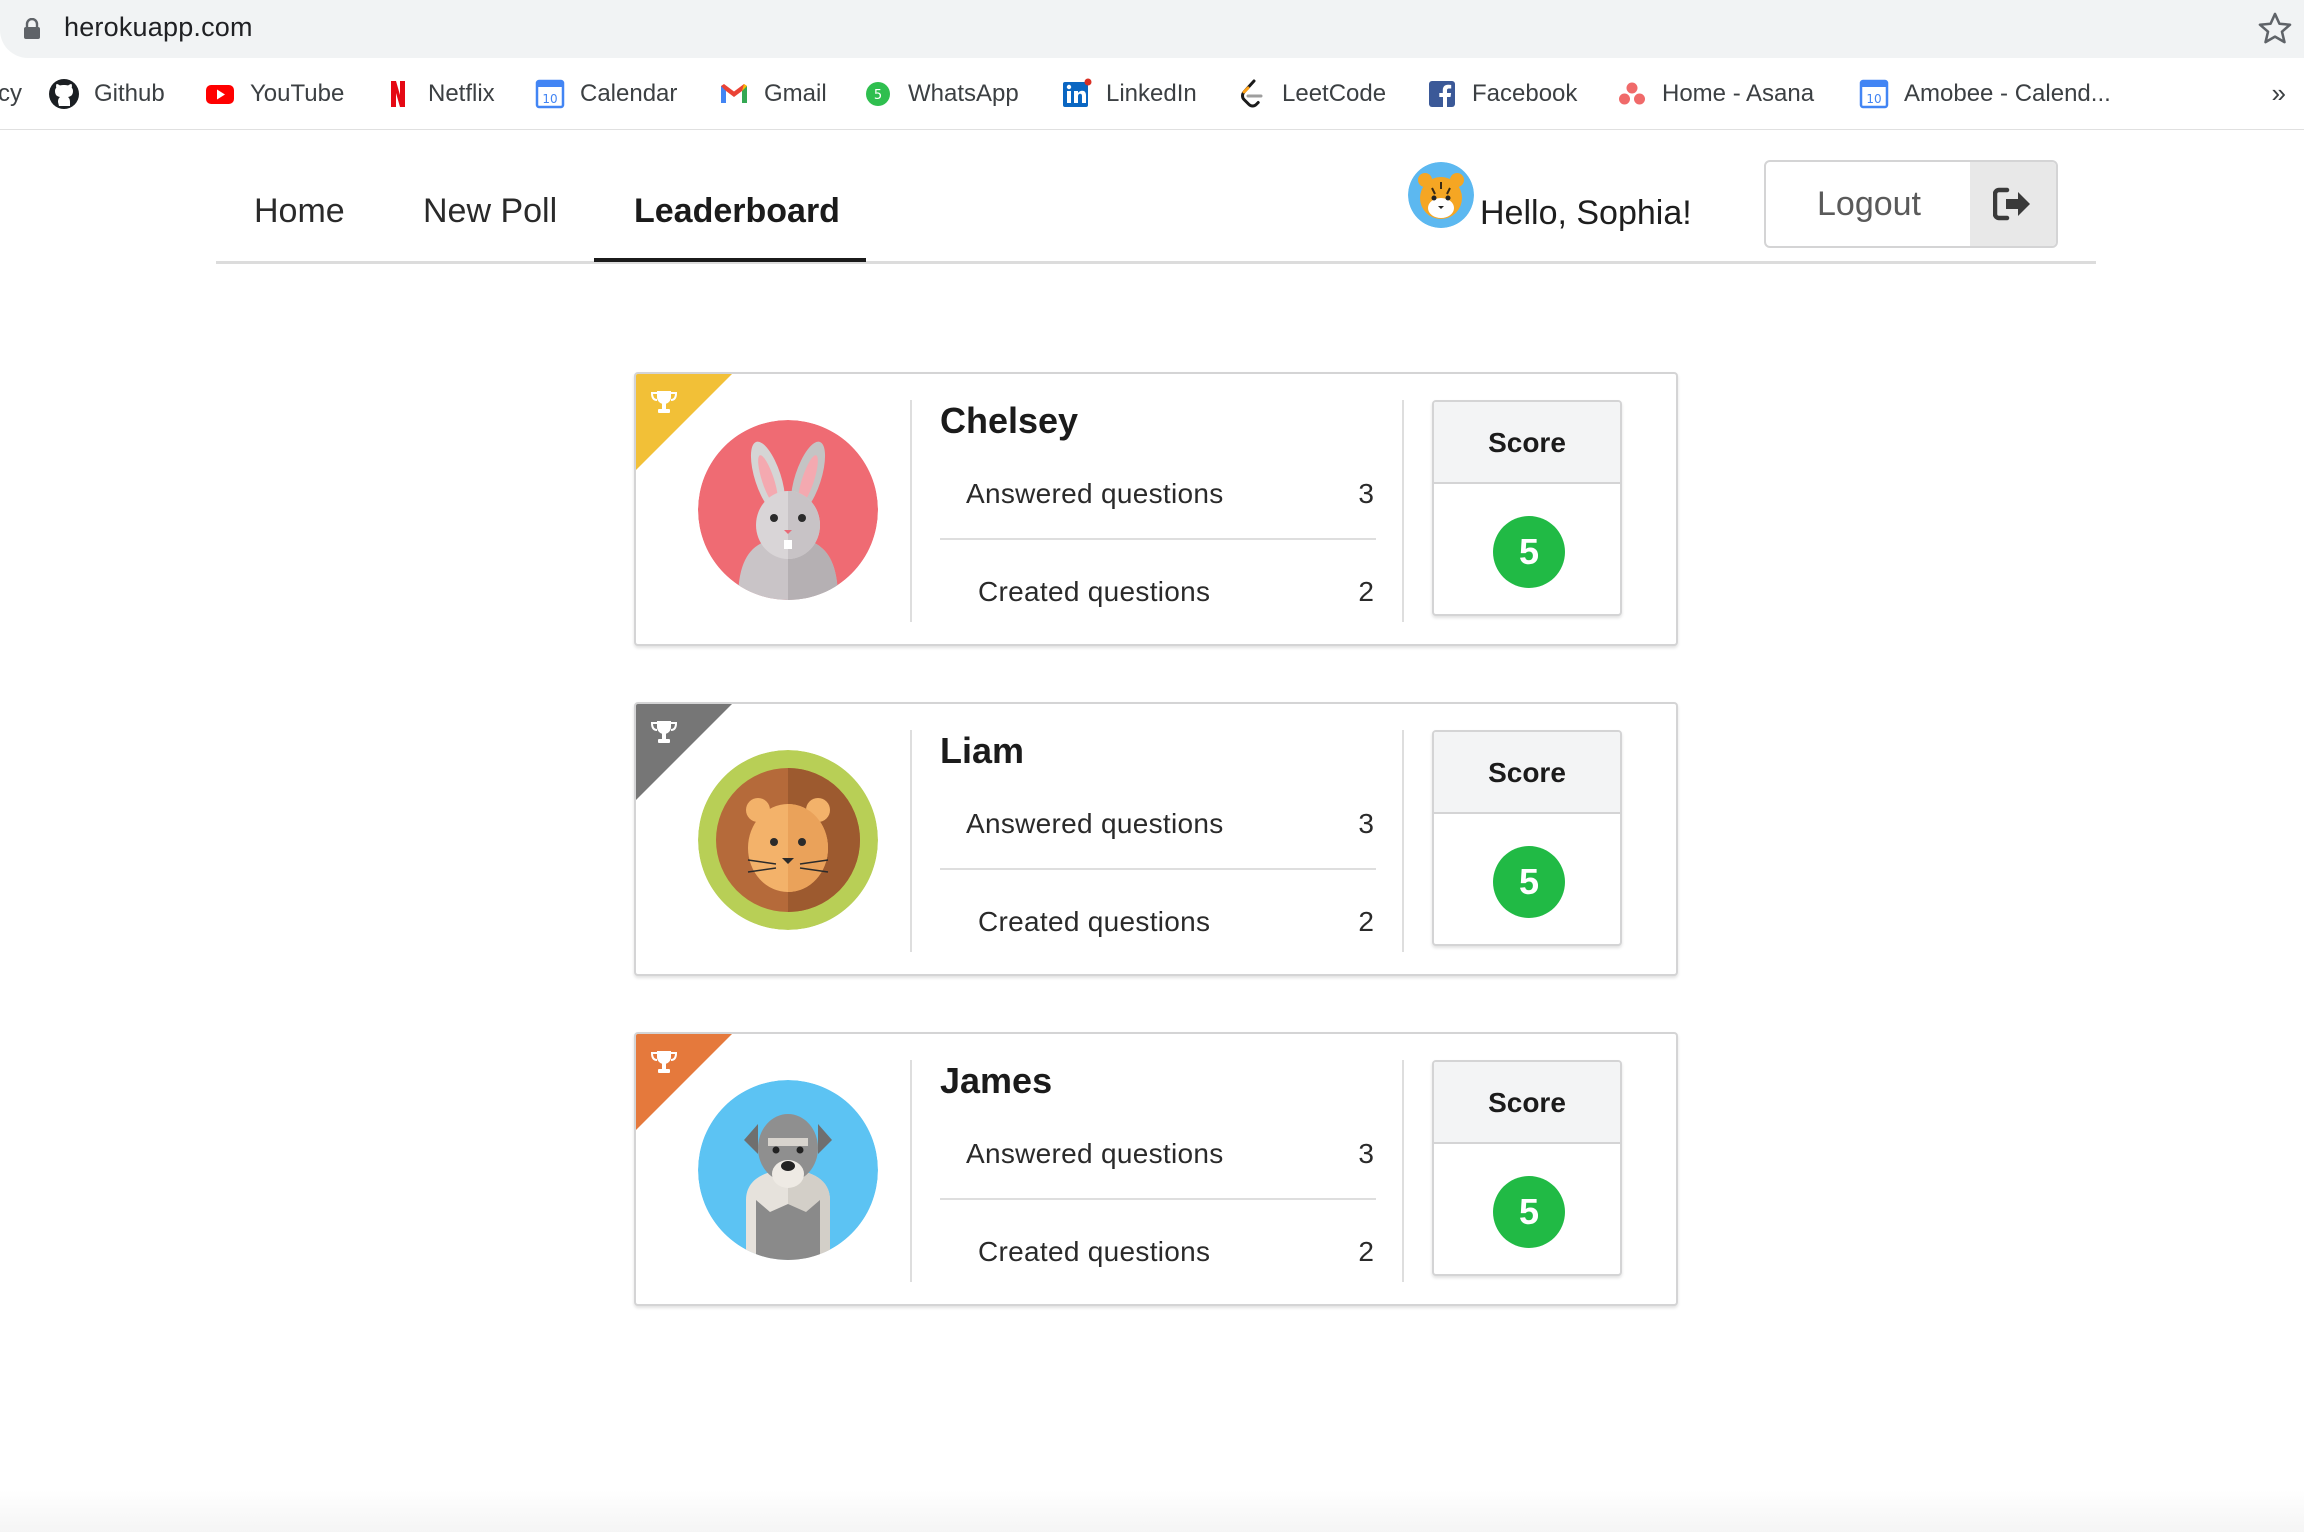 The width and height of the screenshot is (2304, 1532). What do you see at coordinates (398, 94) in the screenshot?
I see `netflix-icon` at bounding box center [398, 94].